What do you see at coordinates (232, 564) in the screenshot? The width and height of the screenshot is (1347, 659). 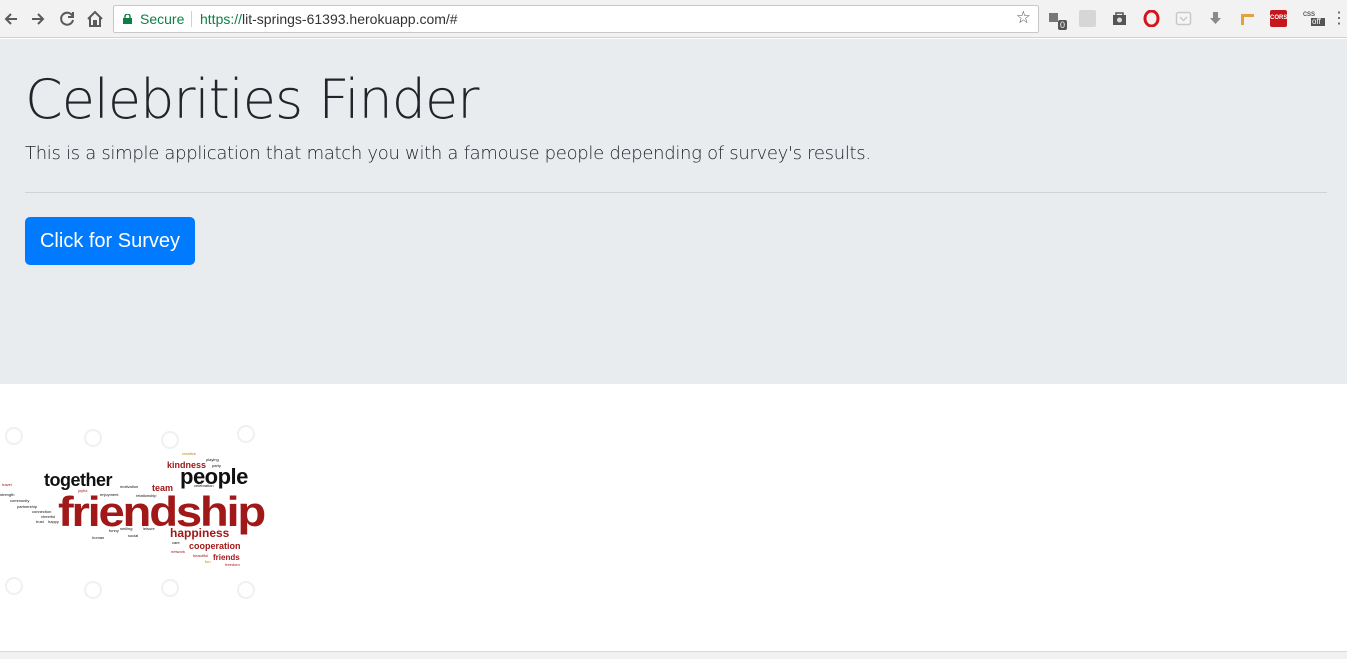 I see `word-freedom: freedom` at bounding box center [232, 564].